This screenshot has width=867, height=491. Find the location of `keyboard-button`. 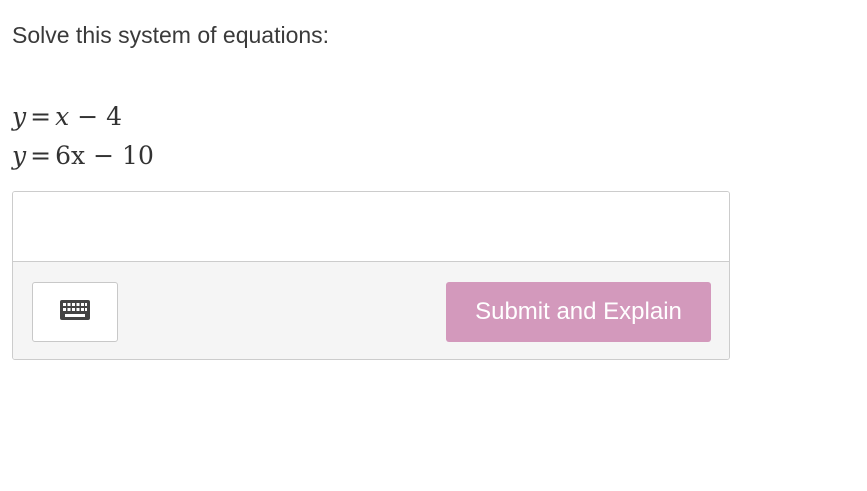

keyboard-button is located at coordinates (75, 312).